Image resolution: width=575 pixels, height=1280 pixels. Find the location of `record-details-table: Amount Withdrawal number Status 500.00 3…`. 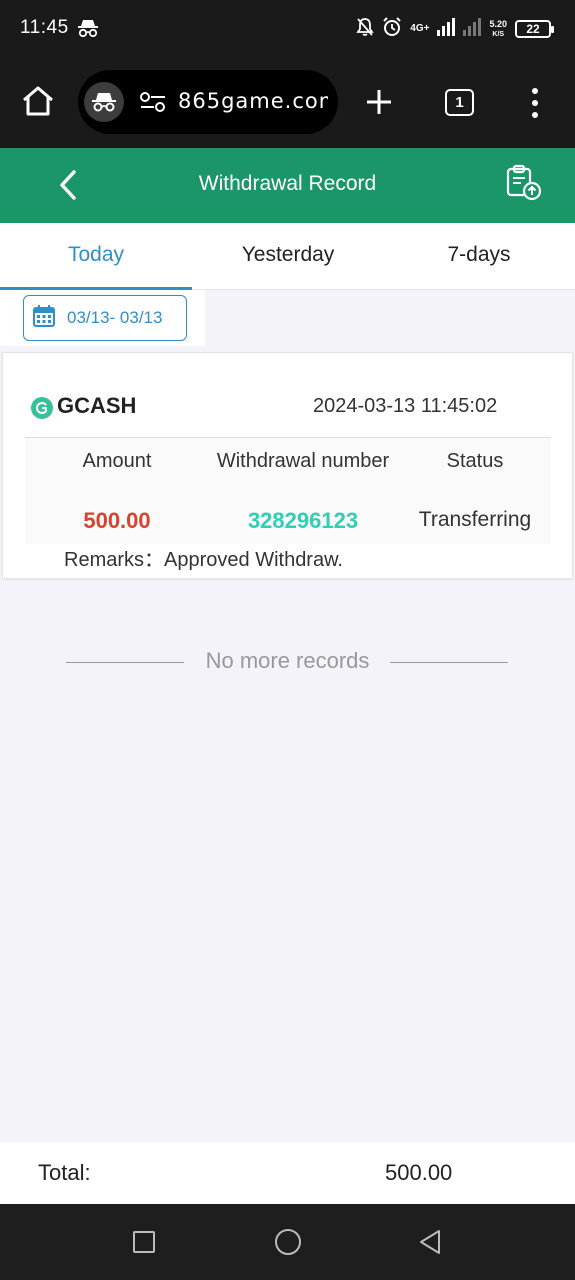

record-details-table: Amount Withdrawal number Status 500.00 3… is located at coordinates (288, 491).